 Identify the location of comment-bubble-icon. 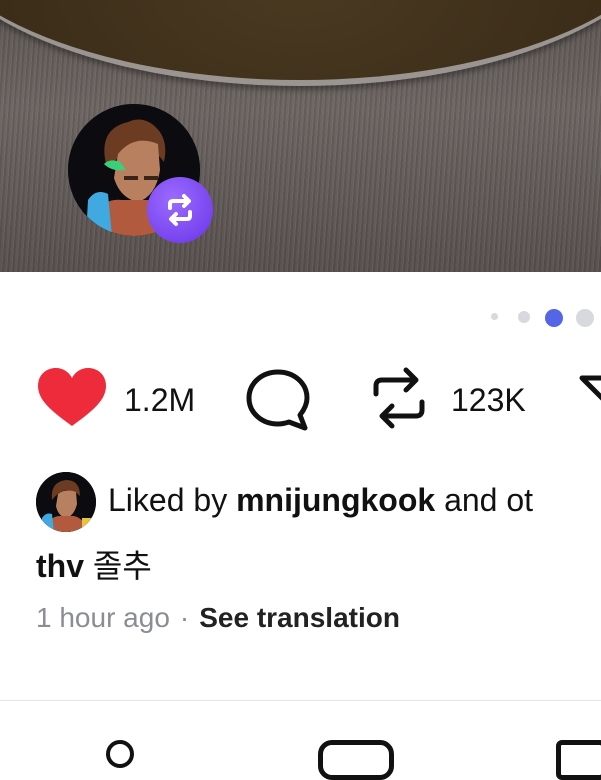
(278, 400).